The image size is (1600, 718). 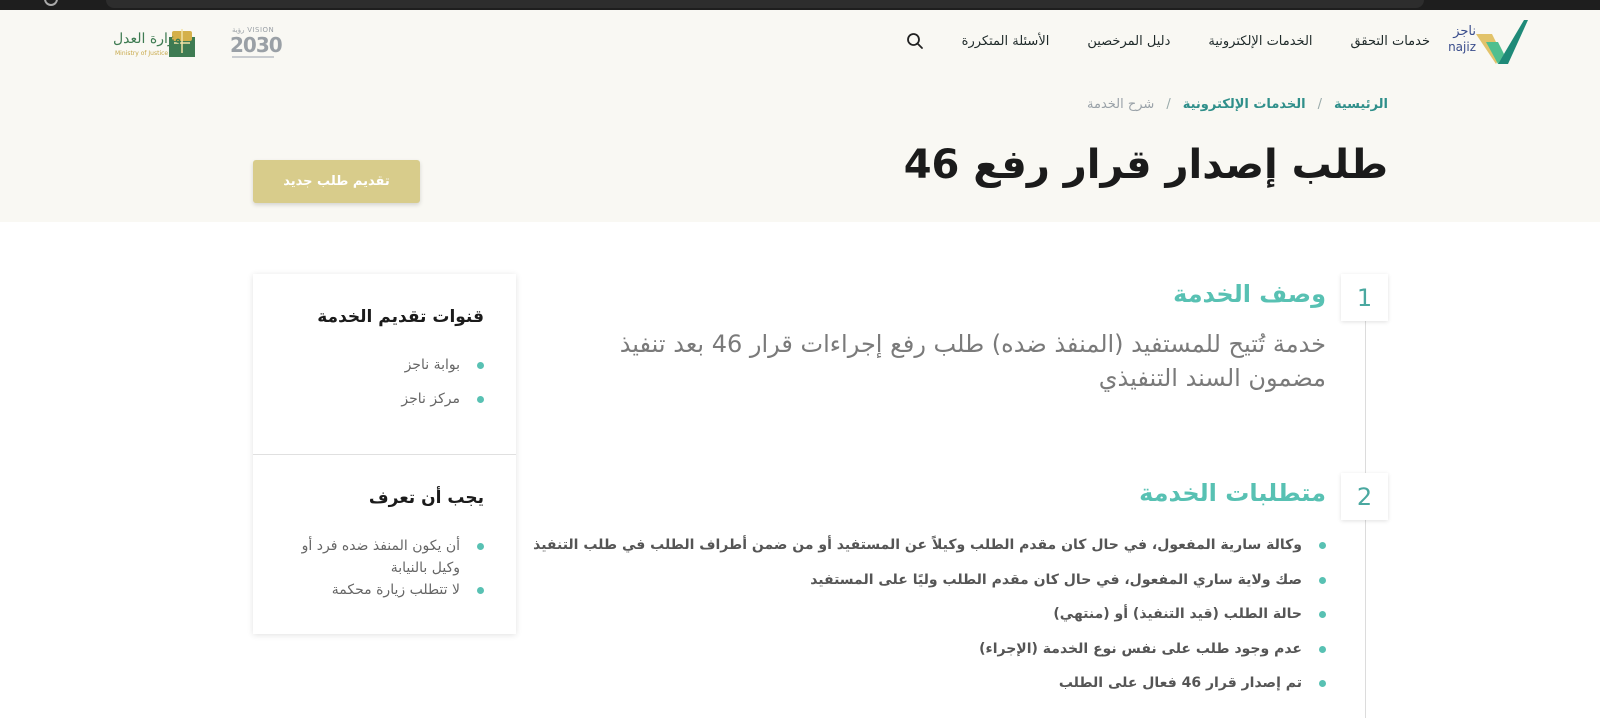 I want to click on service-channels-list: بوابة ناجز مركز ناجز, so click(x=442, y=388).